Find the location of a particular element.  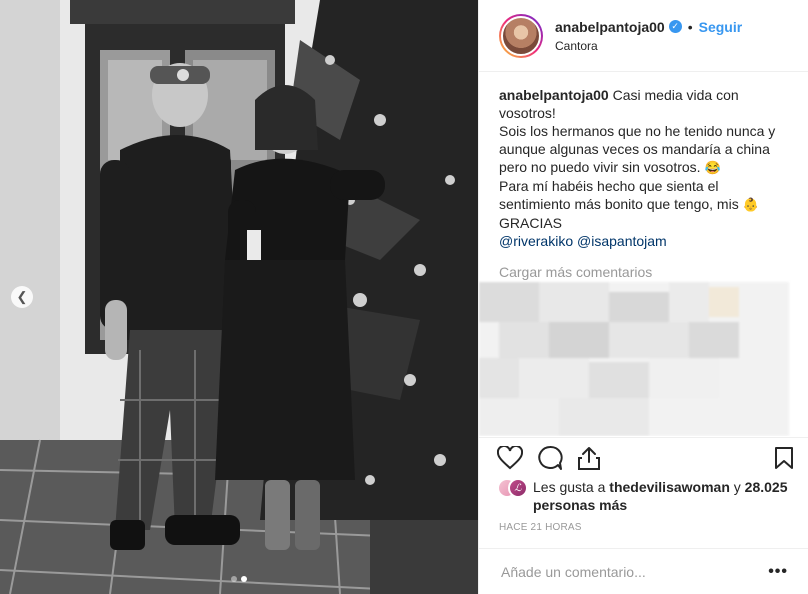

story-ring is located at coordinates (521, 35).